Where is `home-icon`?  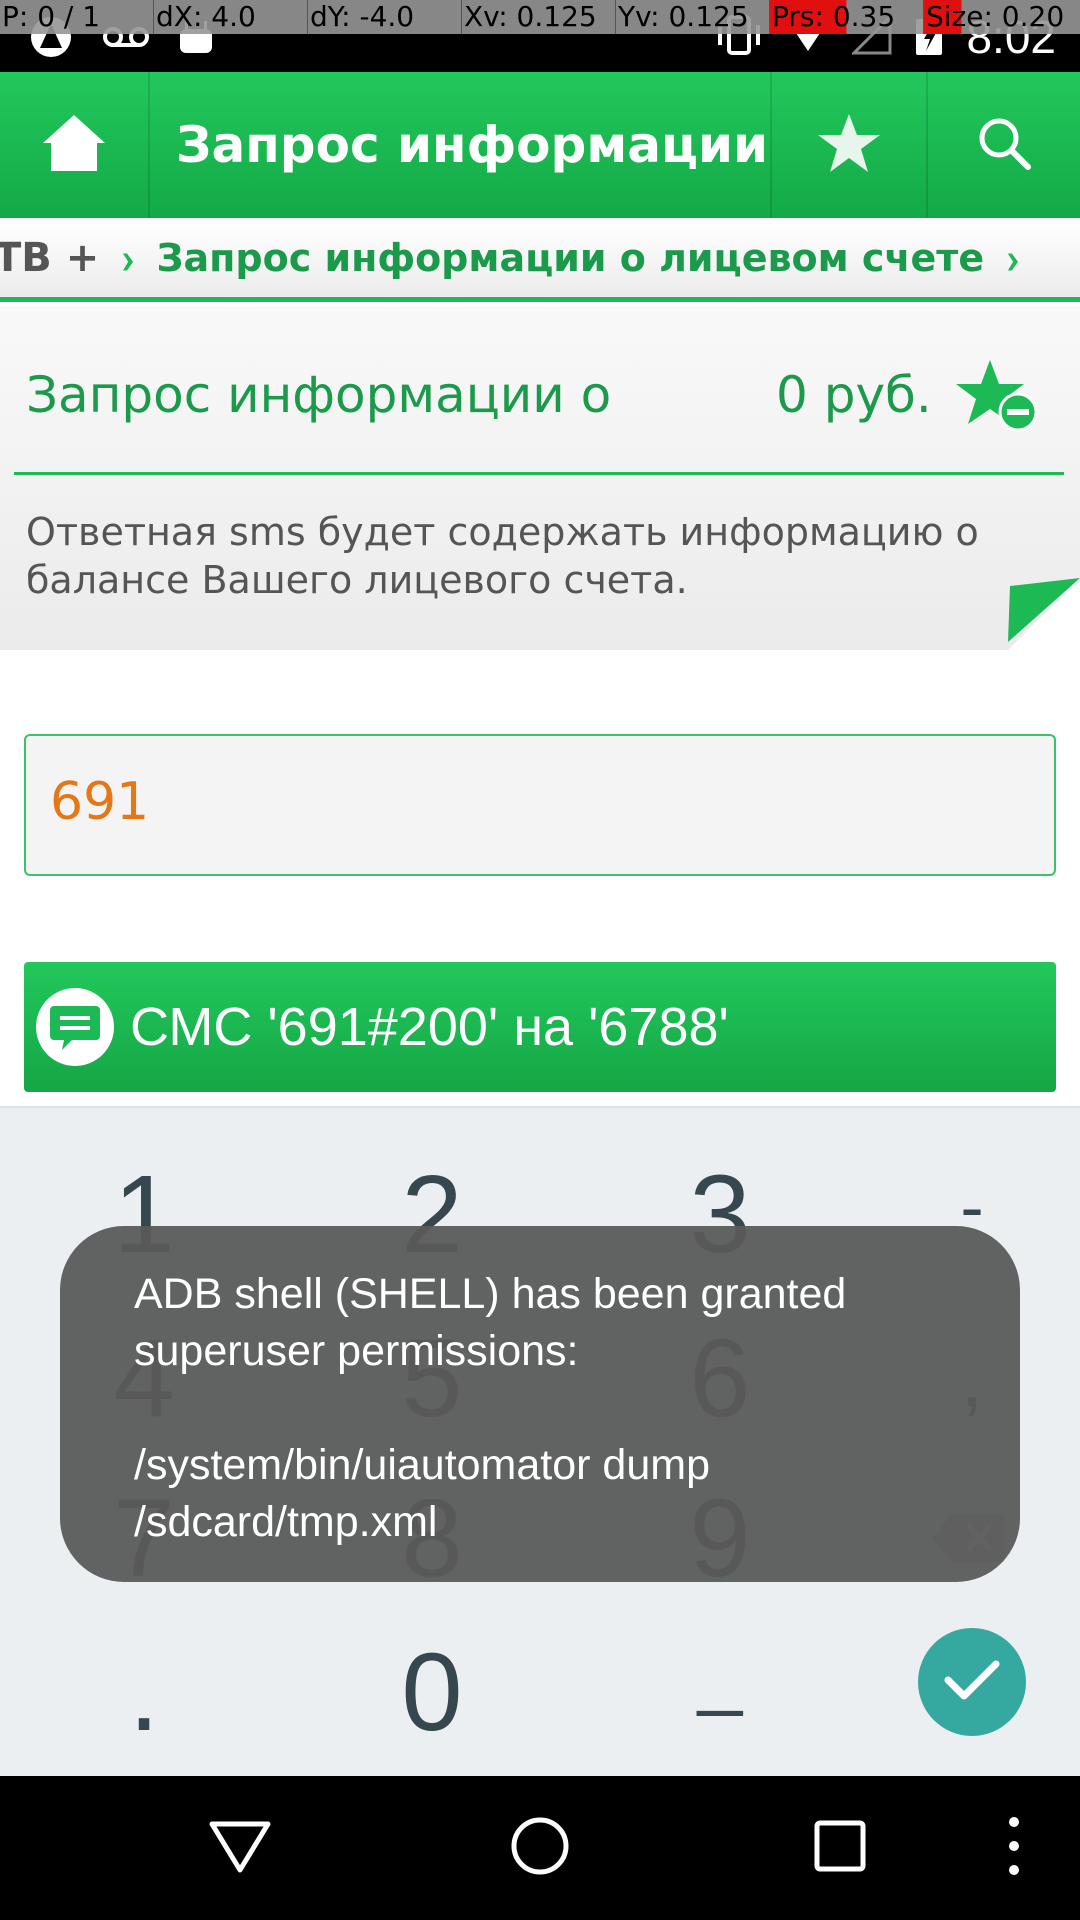 home-icon is located at coordinates (74, 145).